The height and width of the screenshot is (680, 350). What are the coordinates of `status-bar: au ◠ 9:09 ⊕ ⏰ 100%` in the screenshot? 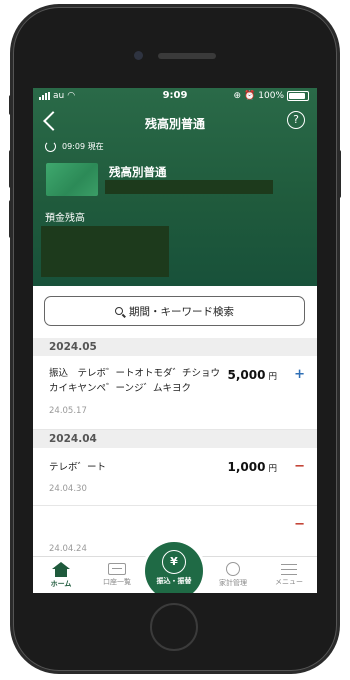 It's located at (175, 97).